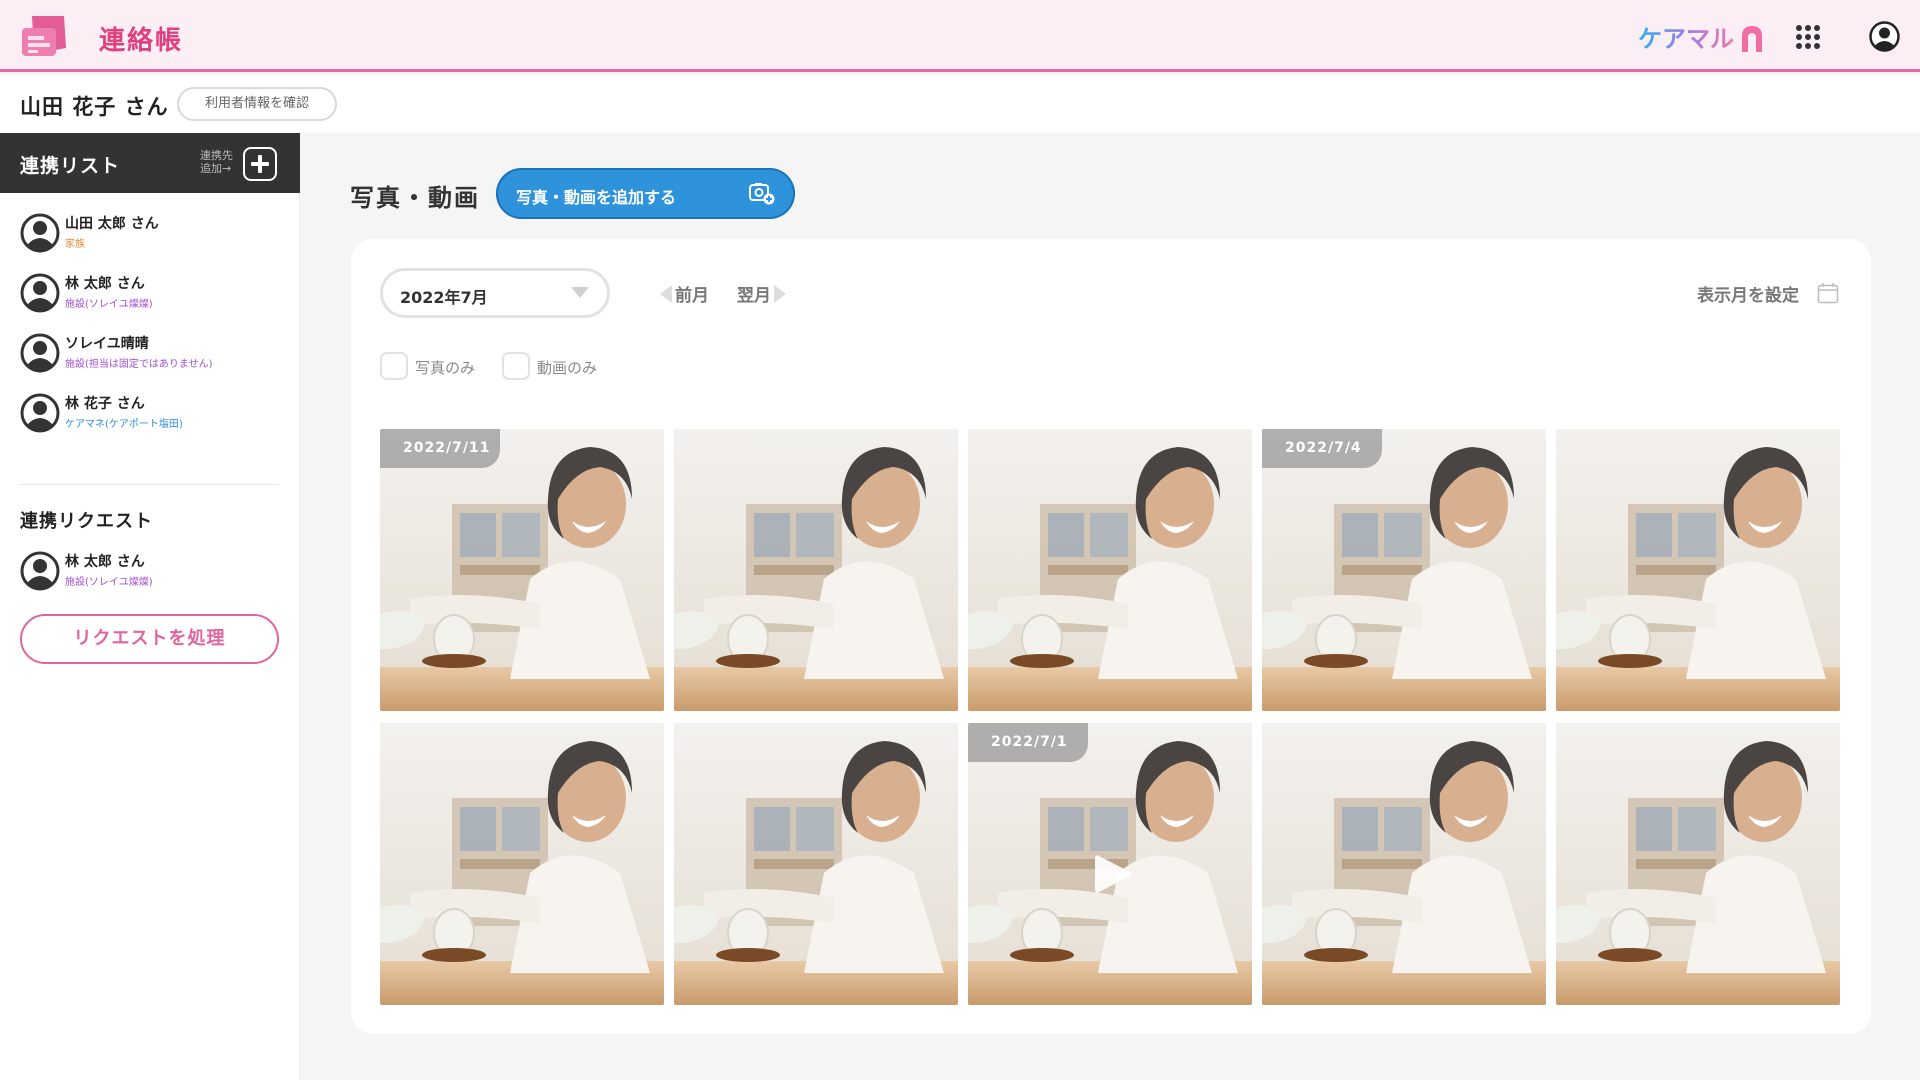 The width and height of the screenshot is (1920, 1080). I want to click on add-media-button: 写真・動画を追加する, so click(645, 193).